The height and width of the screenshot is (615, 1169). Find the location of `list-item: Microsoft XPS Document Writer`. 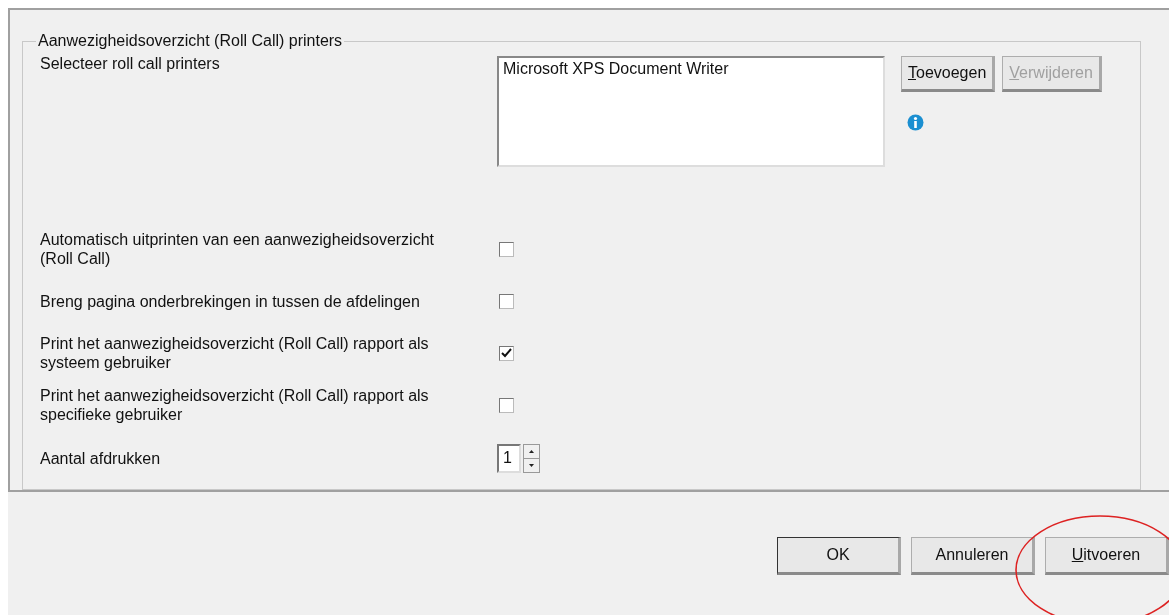

list-item: Microsoft XPS Document Writer is located at coordinates (691, 69).